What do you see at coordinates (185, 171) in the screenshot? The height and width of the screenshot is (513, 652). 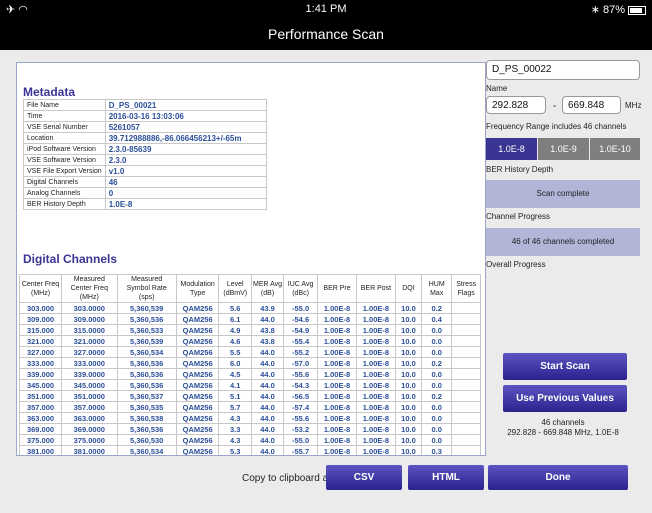 I see `metadata-value: v1.0` at bounding box center [185, 171].